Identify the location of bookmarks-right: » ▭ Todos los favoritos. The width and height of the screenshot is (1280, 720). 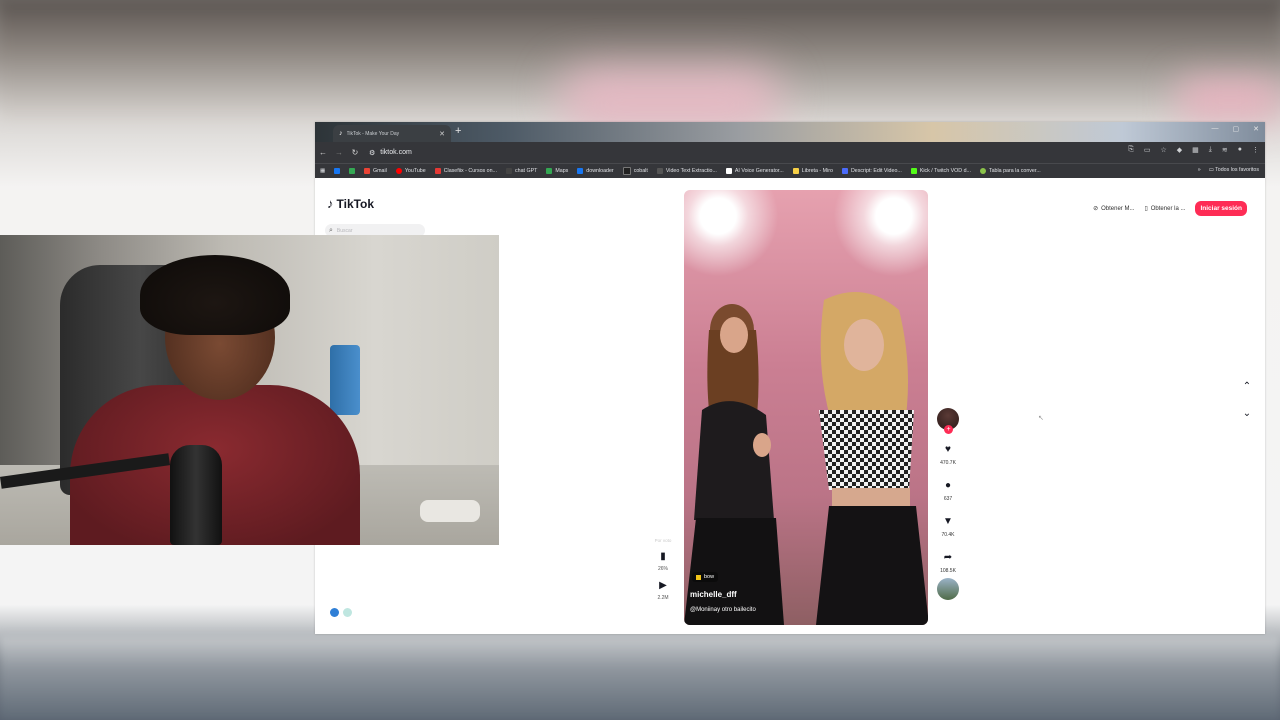
(1228, 170).